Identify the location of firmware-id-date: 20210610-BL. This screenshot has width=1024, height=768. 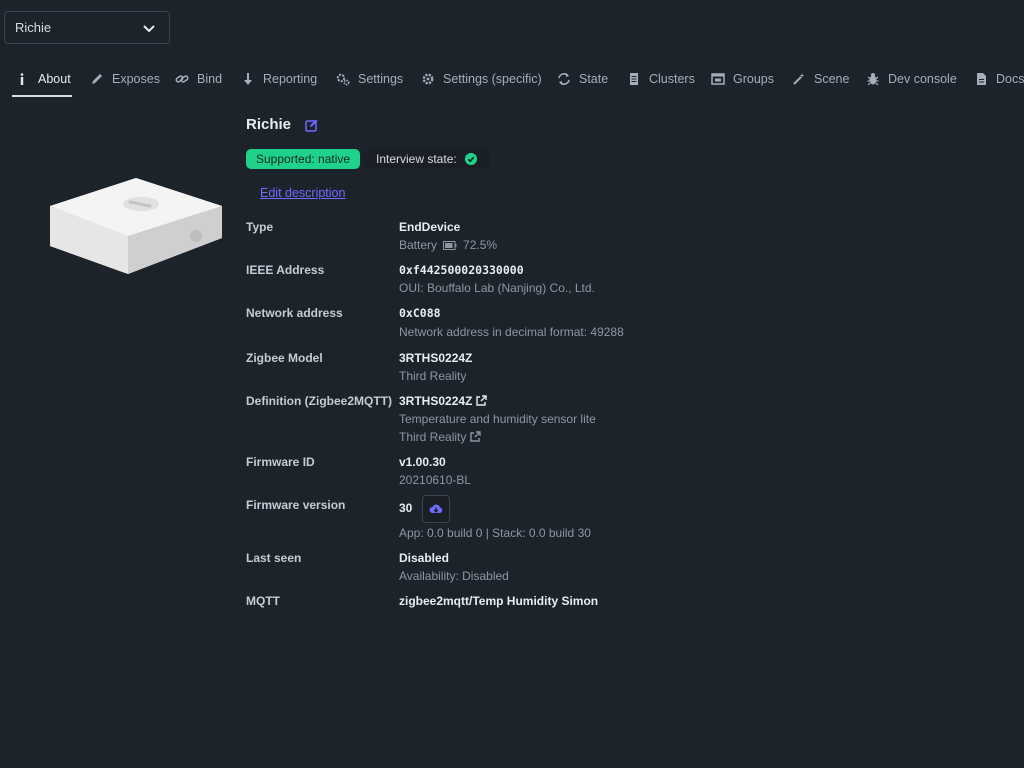
(435, 480).